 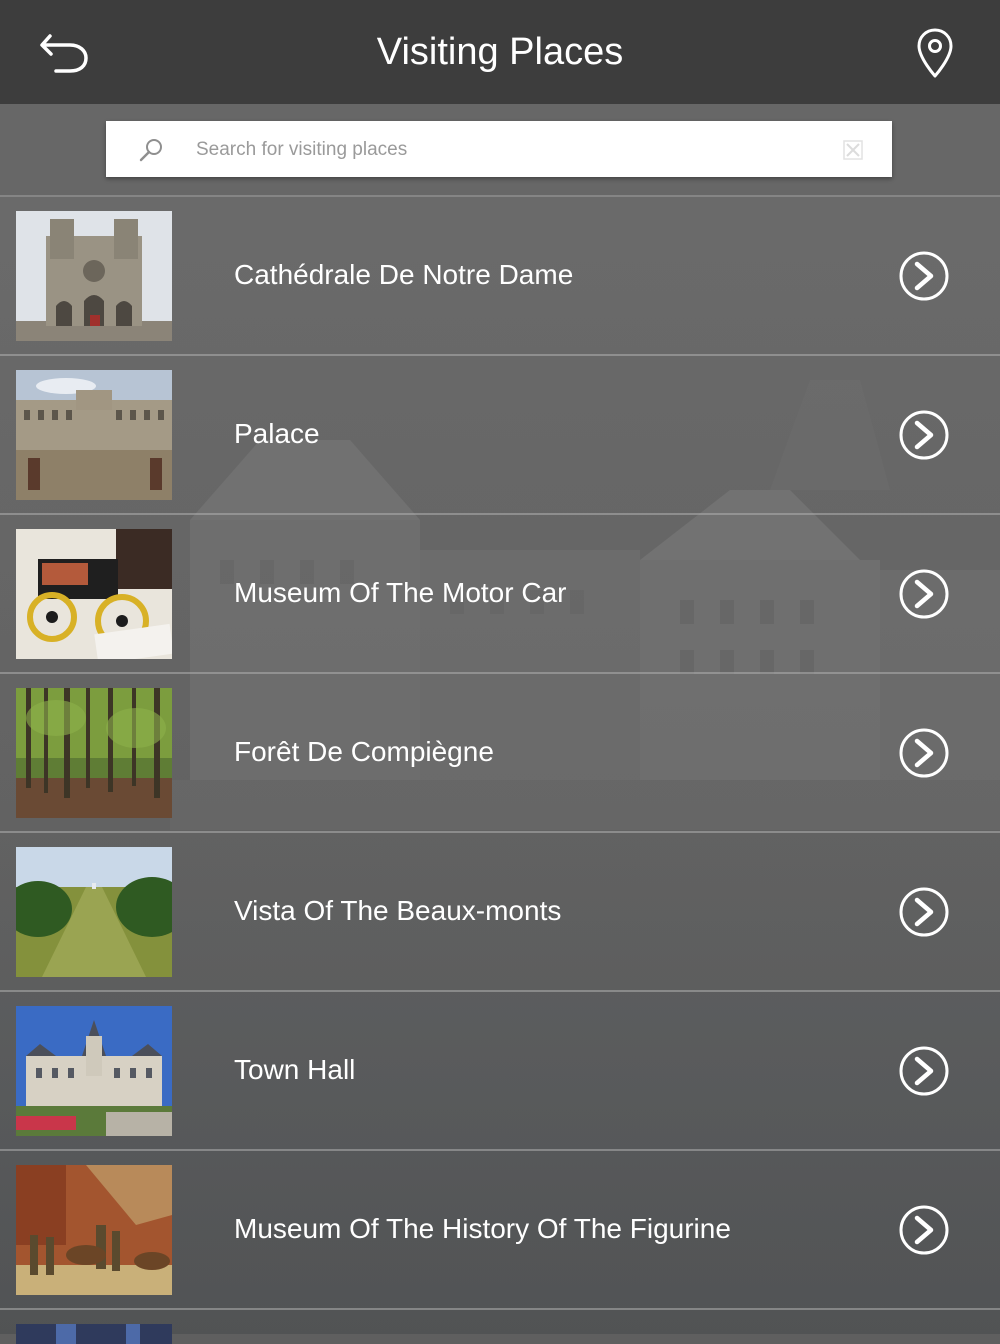 I want to click on town-hall-image, so click(x=94, y=1071).